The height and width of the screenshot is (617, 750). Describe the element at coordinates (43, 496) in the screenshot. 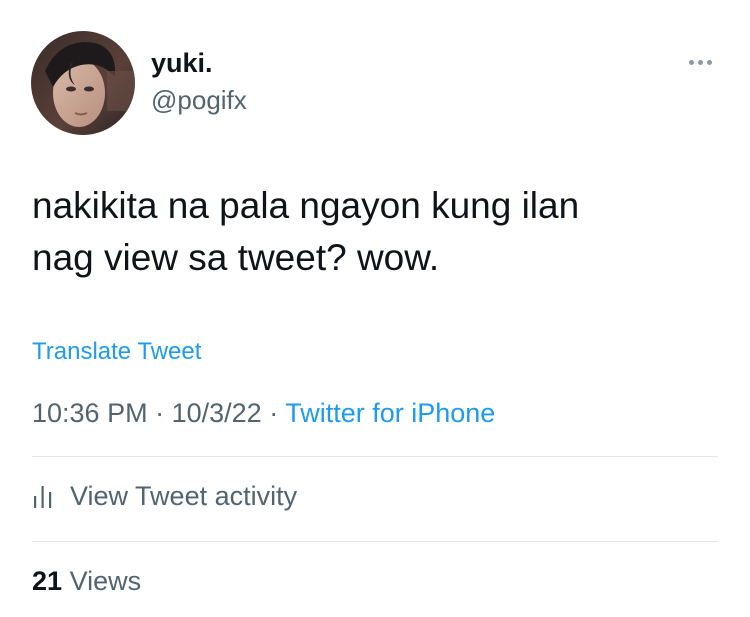

I see `bar-chart-icon` at that location.